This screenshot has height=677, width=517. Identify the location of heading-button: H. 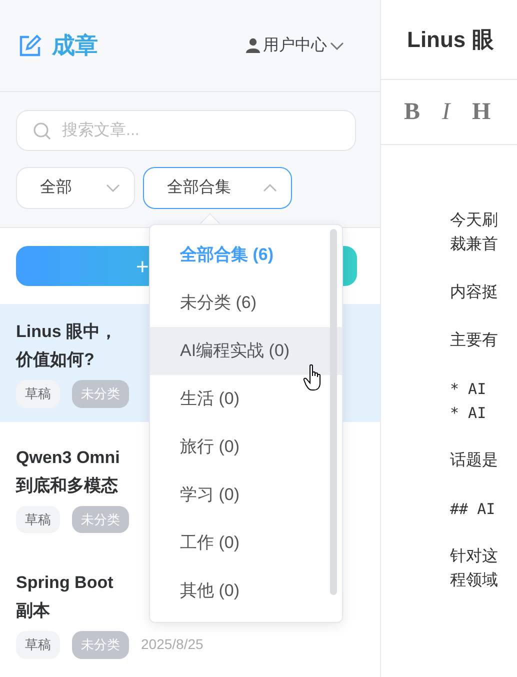
(481, 112).